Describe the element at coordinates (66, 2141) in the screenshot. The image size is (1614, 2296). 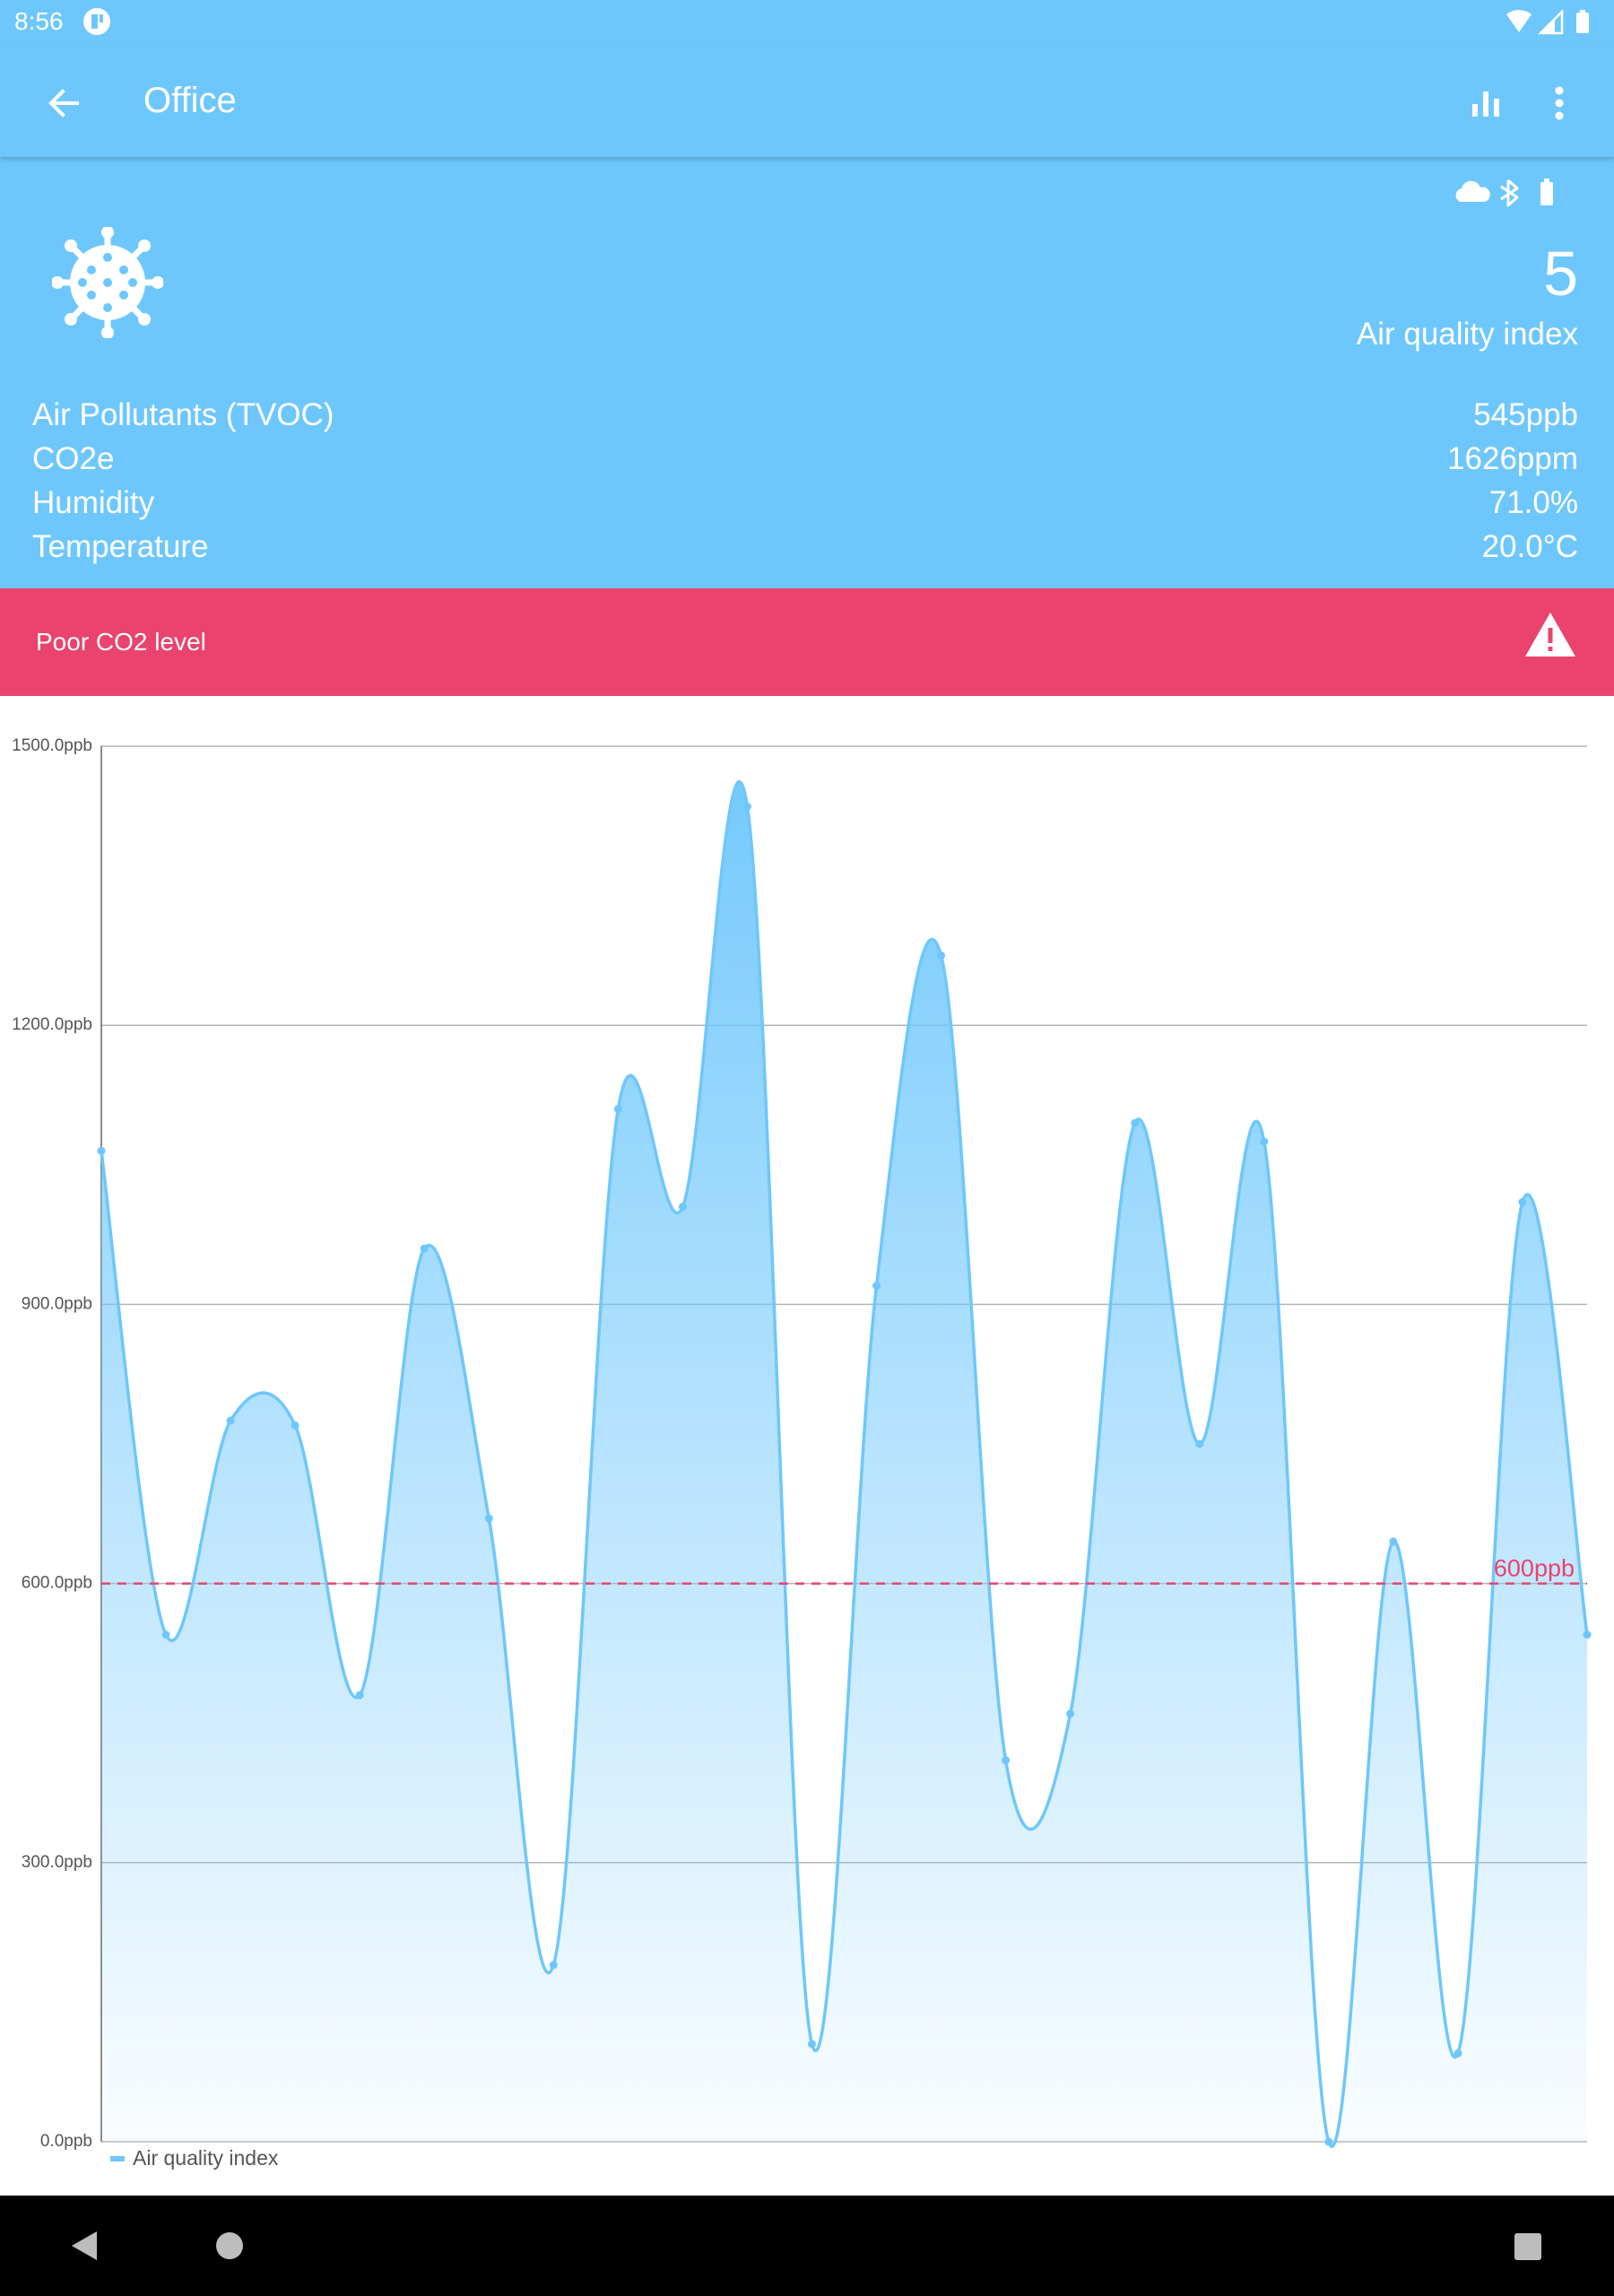
I see `y-tick-label: 0.0ppb` at that location.